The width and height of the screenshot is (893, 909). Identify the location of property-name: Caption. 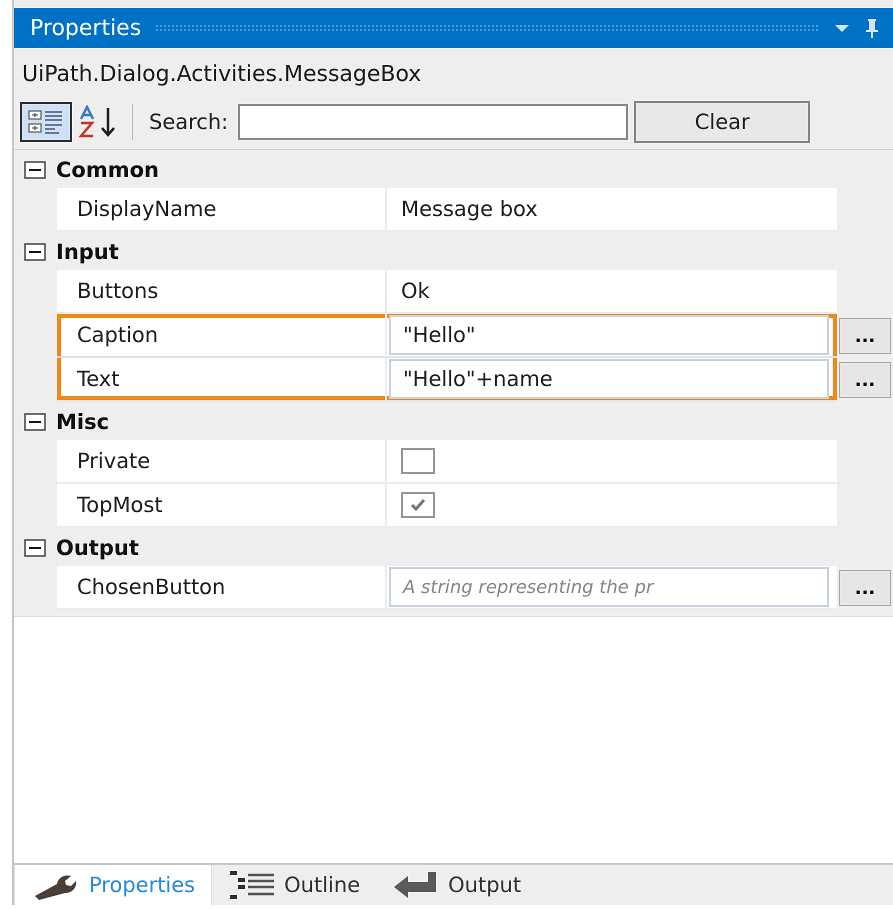
(222, 335).